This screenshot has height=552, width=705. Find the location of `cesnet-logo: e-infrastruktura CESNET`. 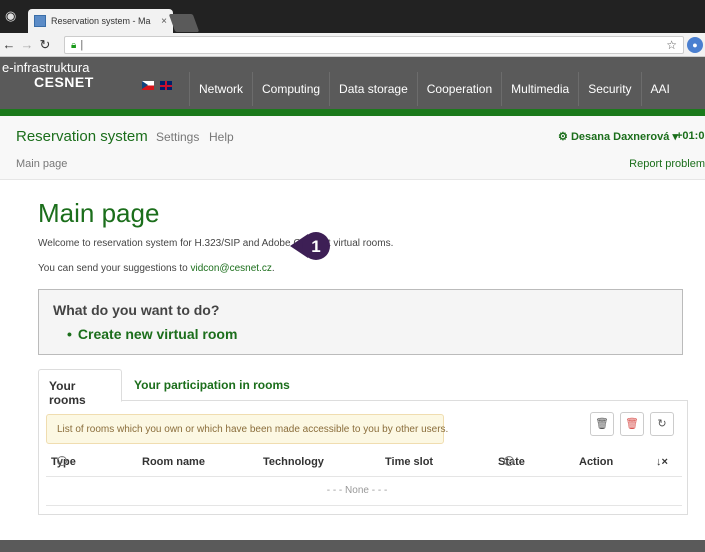

cesnet-logo: e-infrastruktura CESNET is located at coordinates (48, 75).